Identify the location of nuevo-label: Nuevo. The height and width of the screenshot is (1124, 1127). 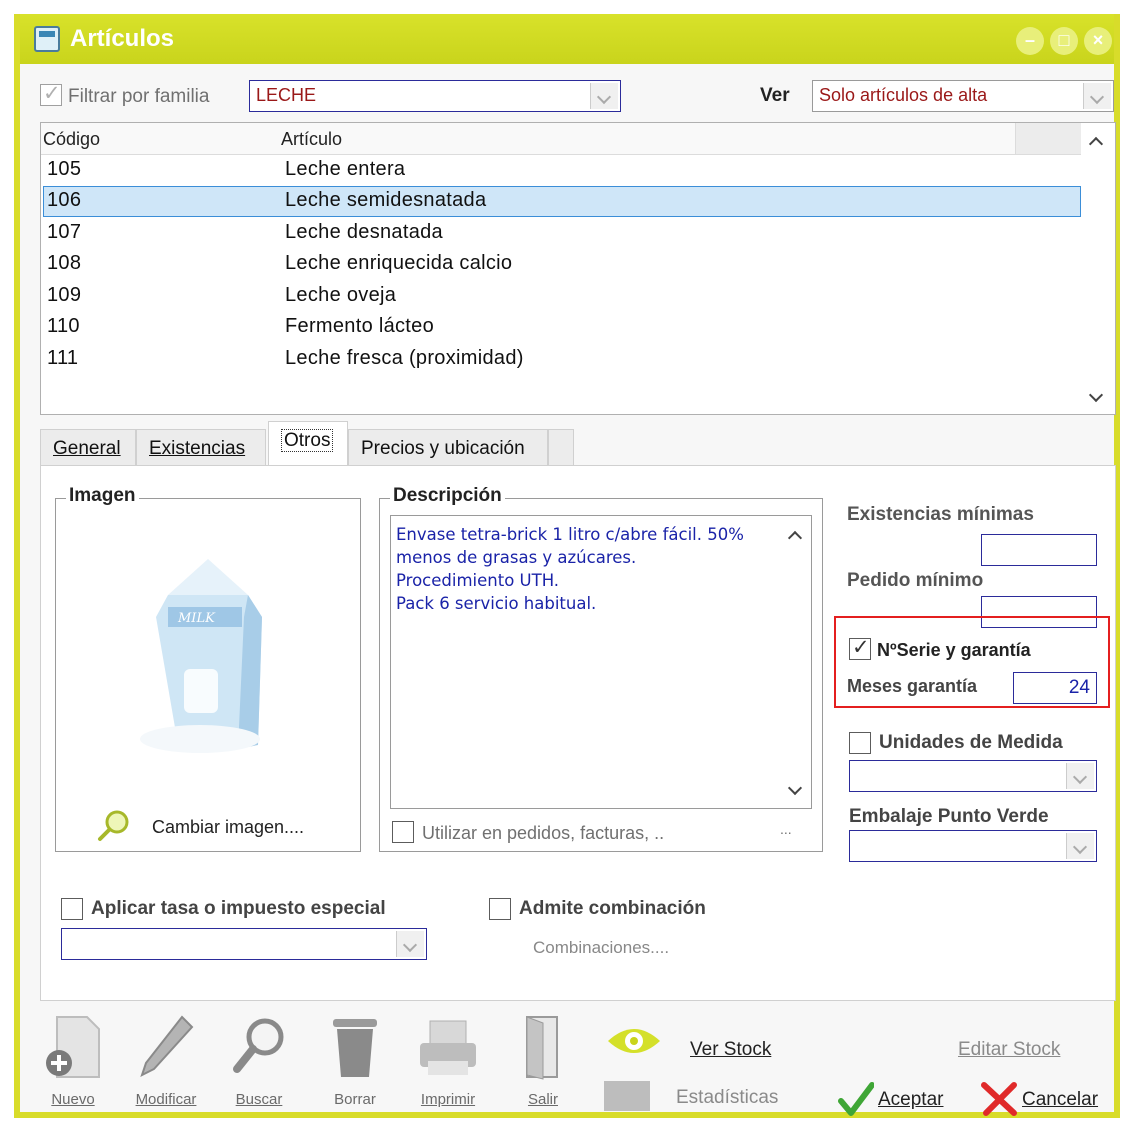
(73, 1099).